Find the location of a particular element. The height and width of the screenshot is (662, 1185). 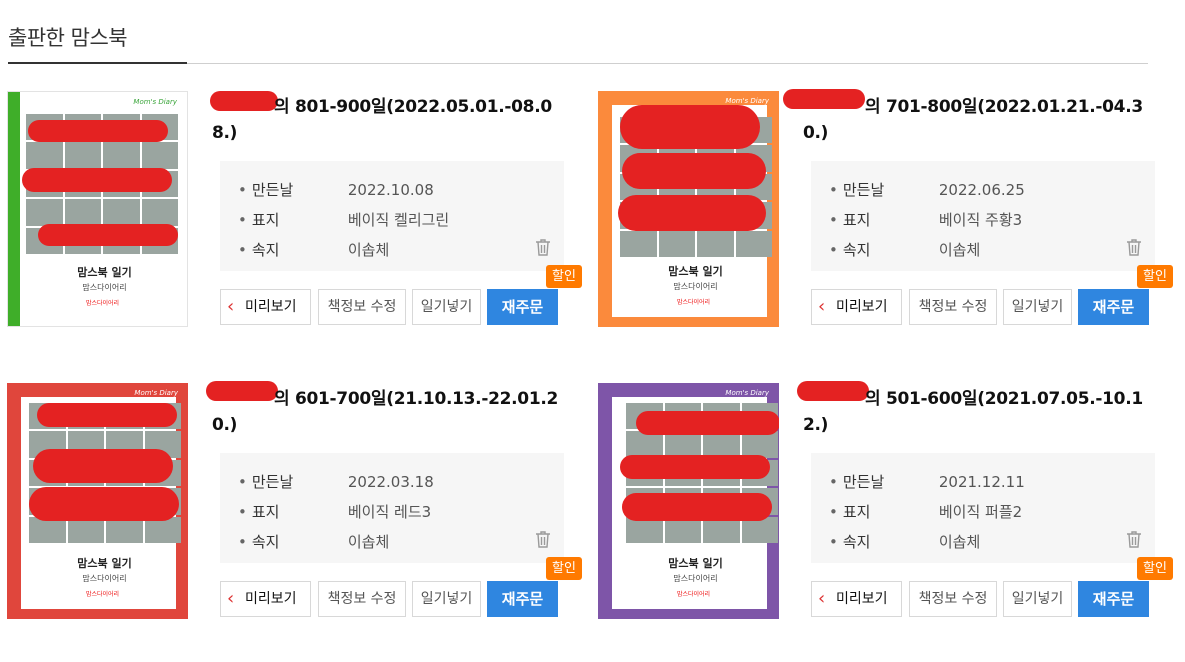

page-header: 출판한 맘스북 is located at coordinates (578, 32).